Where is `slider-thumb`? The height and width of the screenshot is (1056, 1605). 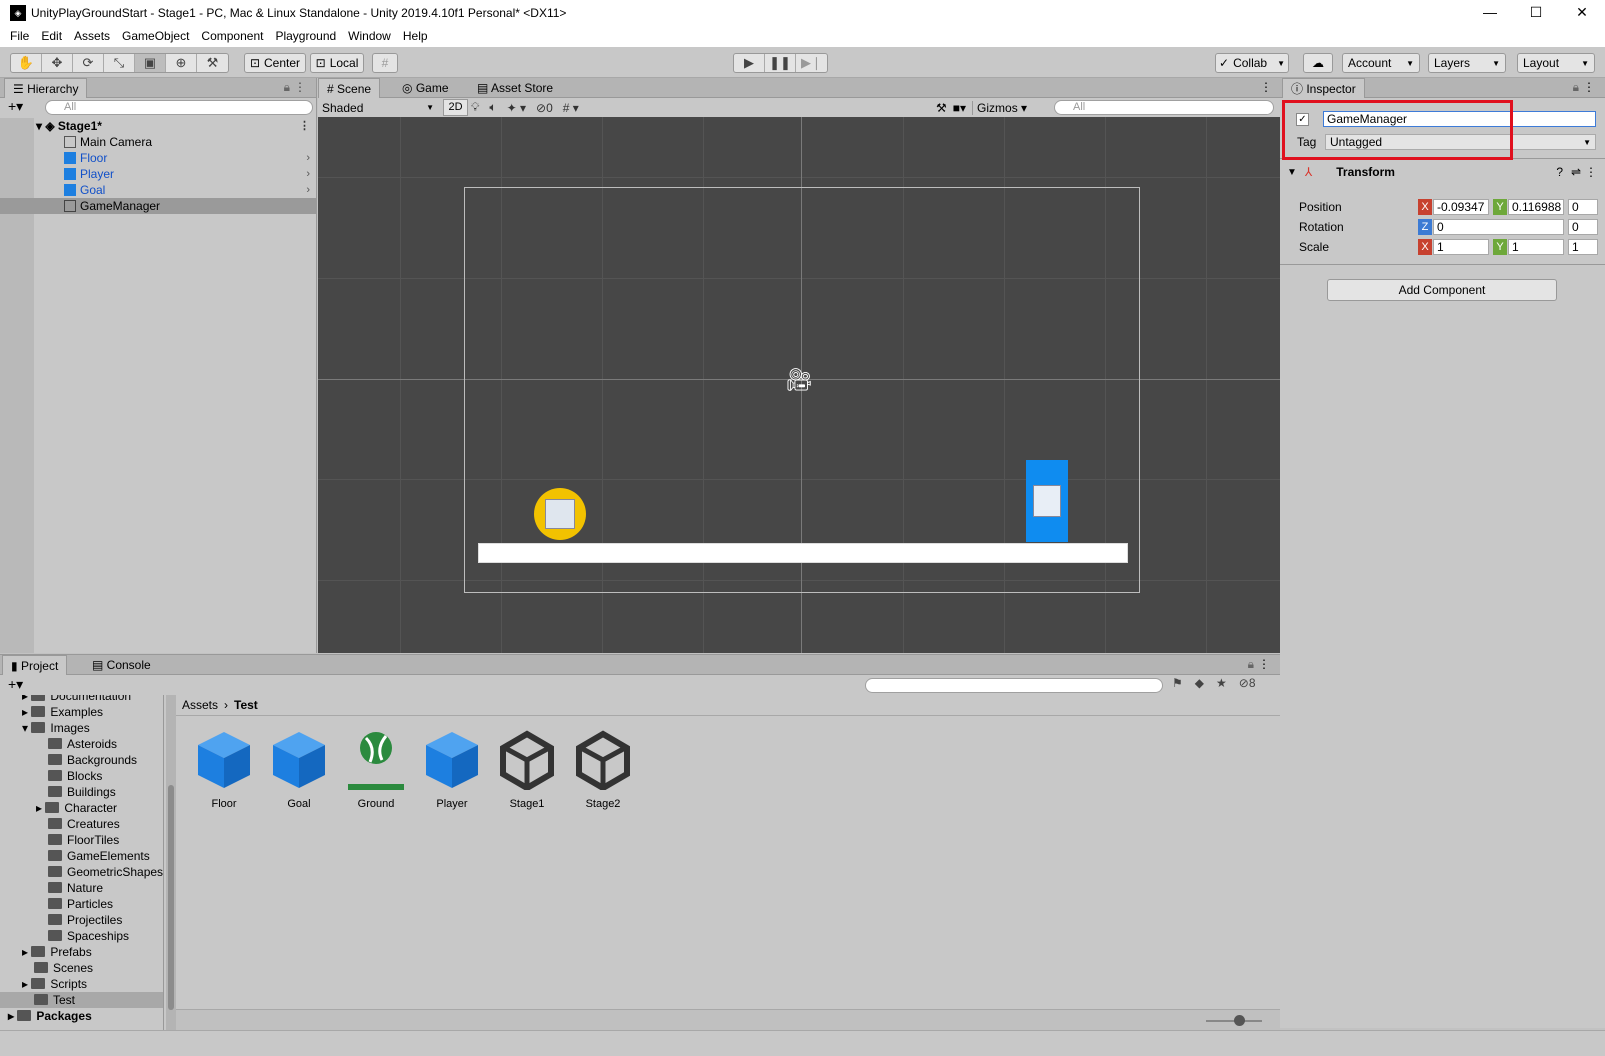 slider-thumb is located at coordinates (1239, 1020).